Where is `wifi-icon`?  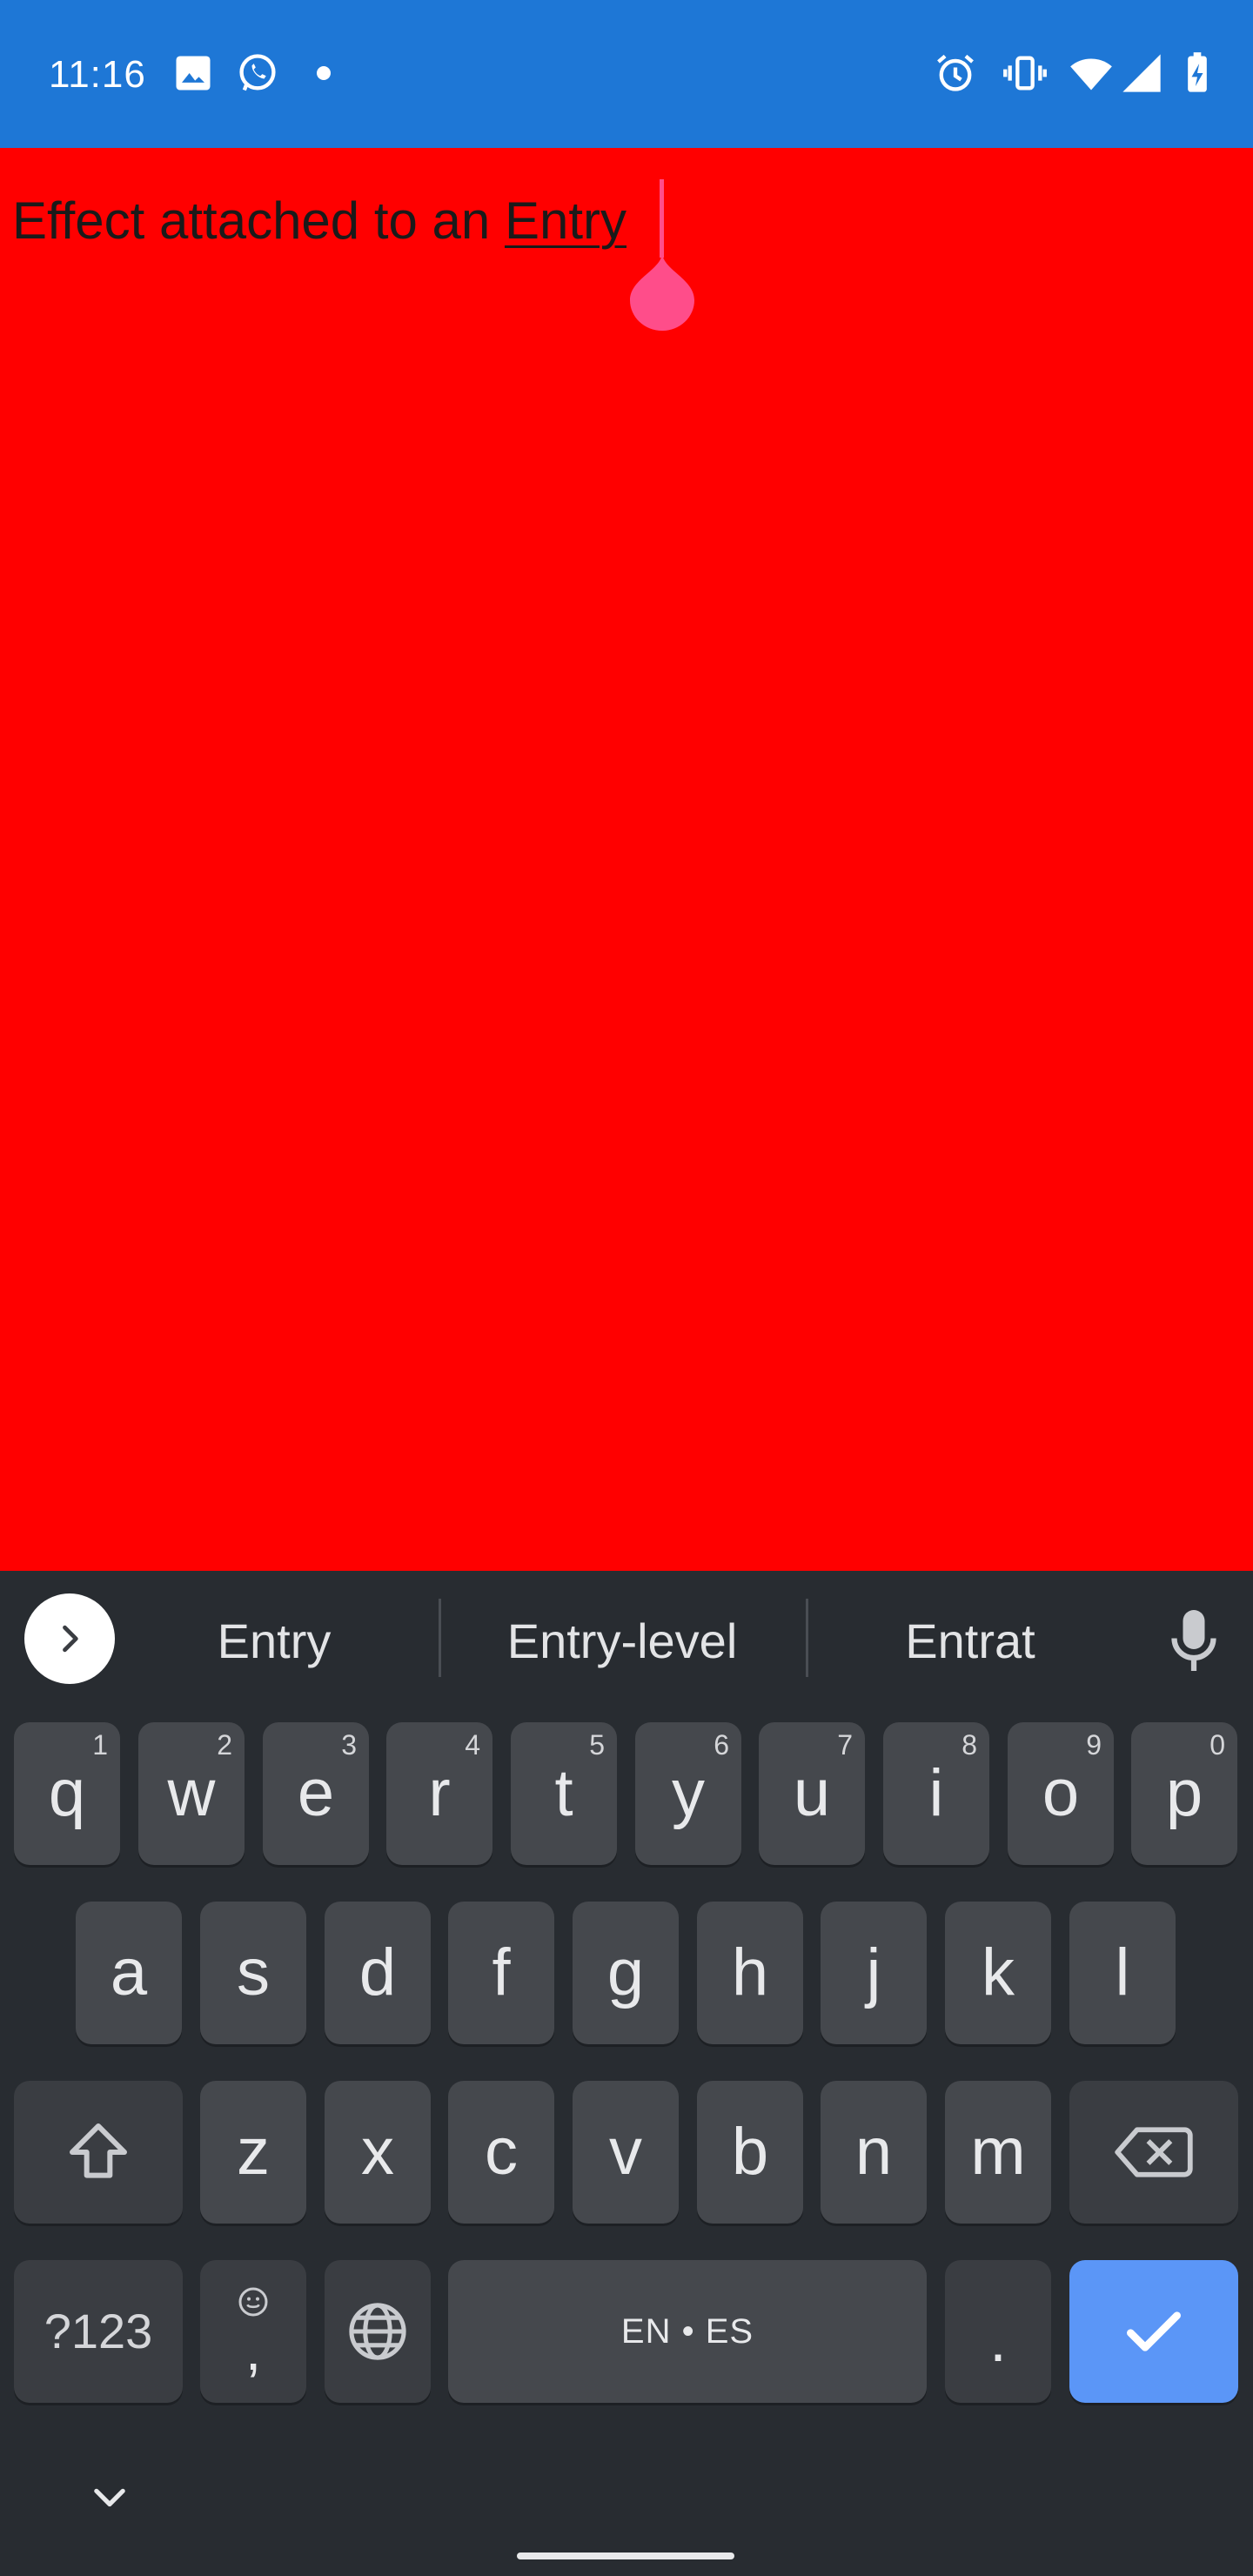 wifi-icon is located at coordinates (1091, 74).